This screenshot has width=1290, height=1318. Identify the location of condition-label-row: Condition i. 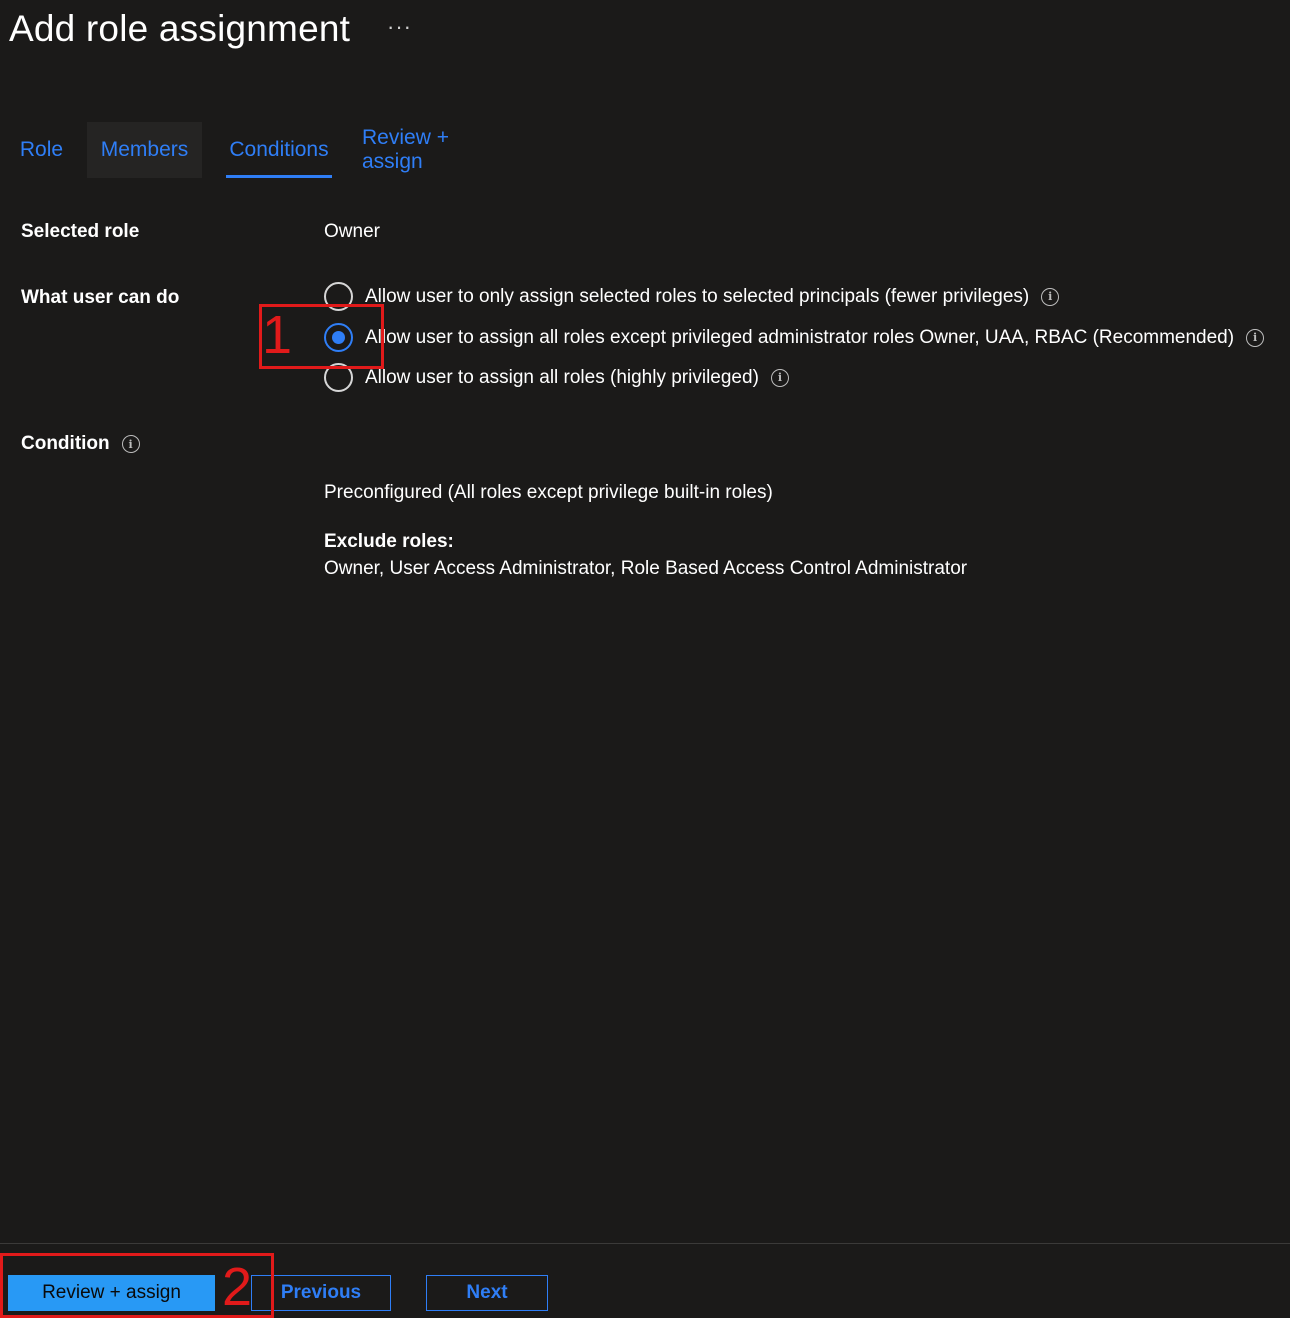
(80, 444).